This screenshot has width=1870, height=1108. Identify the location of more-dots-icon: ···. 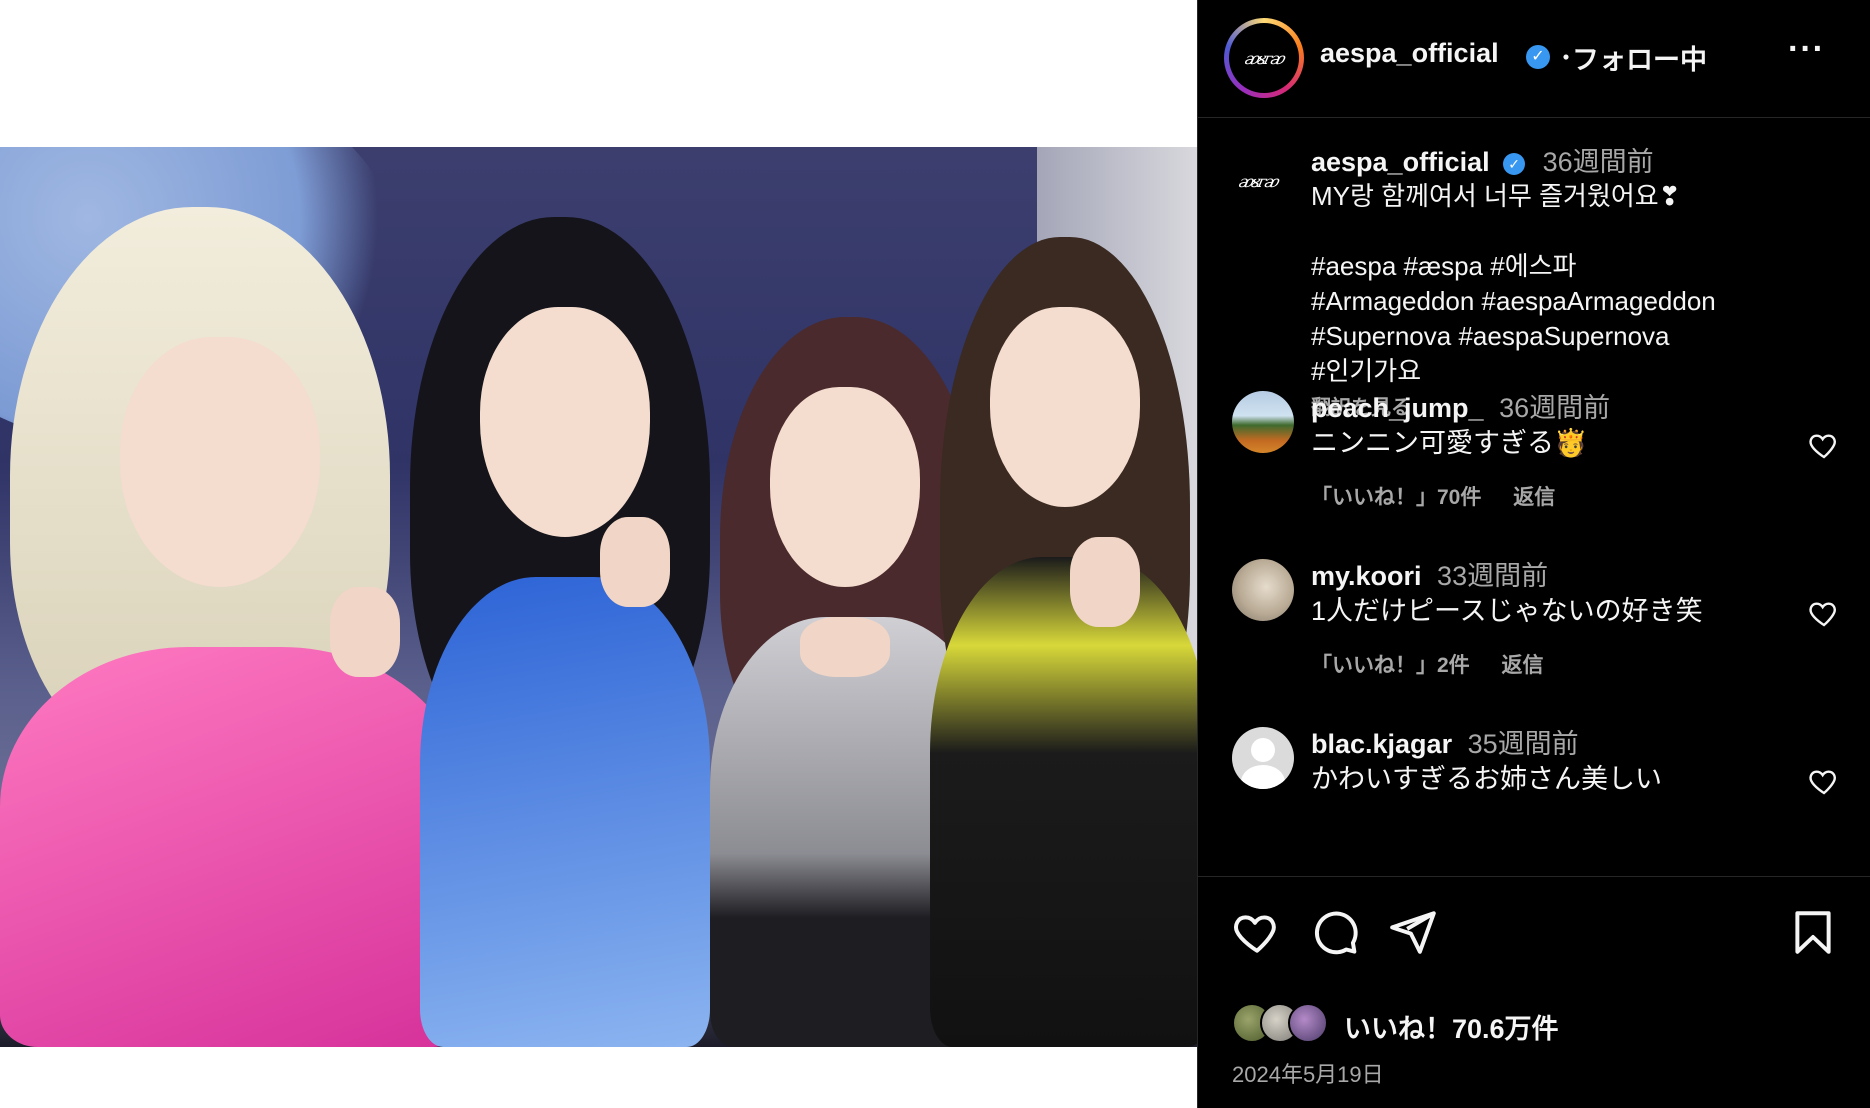
(1806, 49).